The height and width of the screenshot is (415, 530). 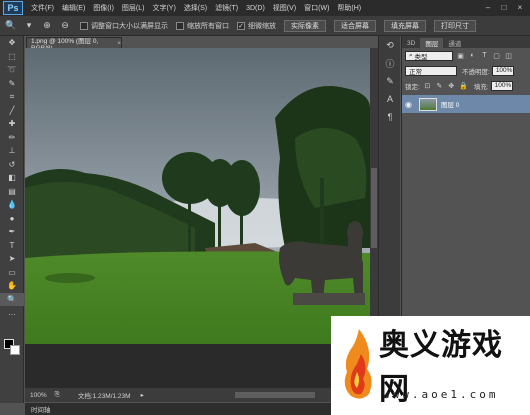 What do you see at coordinates (12, 165) in the screenshot?
I see `history-brush-icon: ↺` at bounding box center [12, 165].